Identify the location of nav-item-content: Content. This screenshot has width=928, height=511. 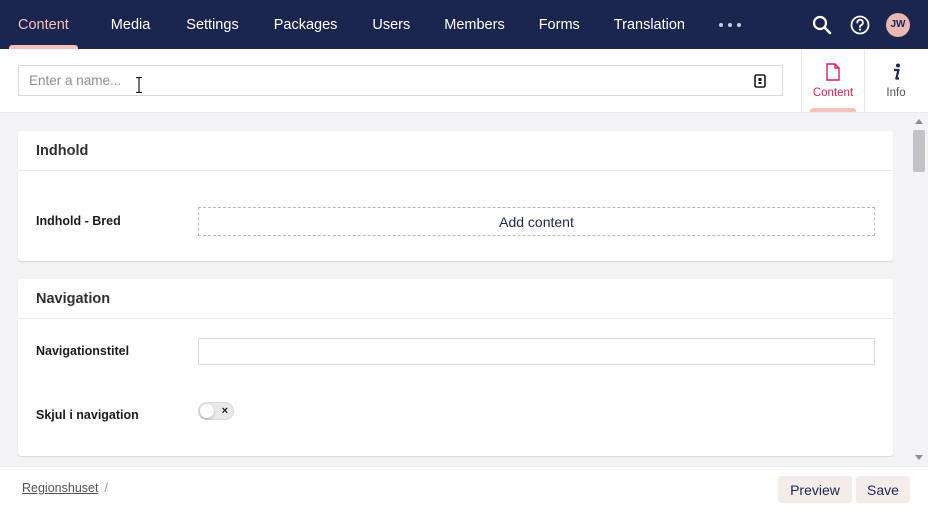
(43, 24).